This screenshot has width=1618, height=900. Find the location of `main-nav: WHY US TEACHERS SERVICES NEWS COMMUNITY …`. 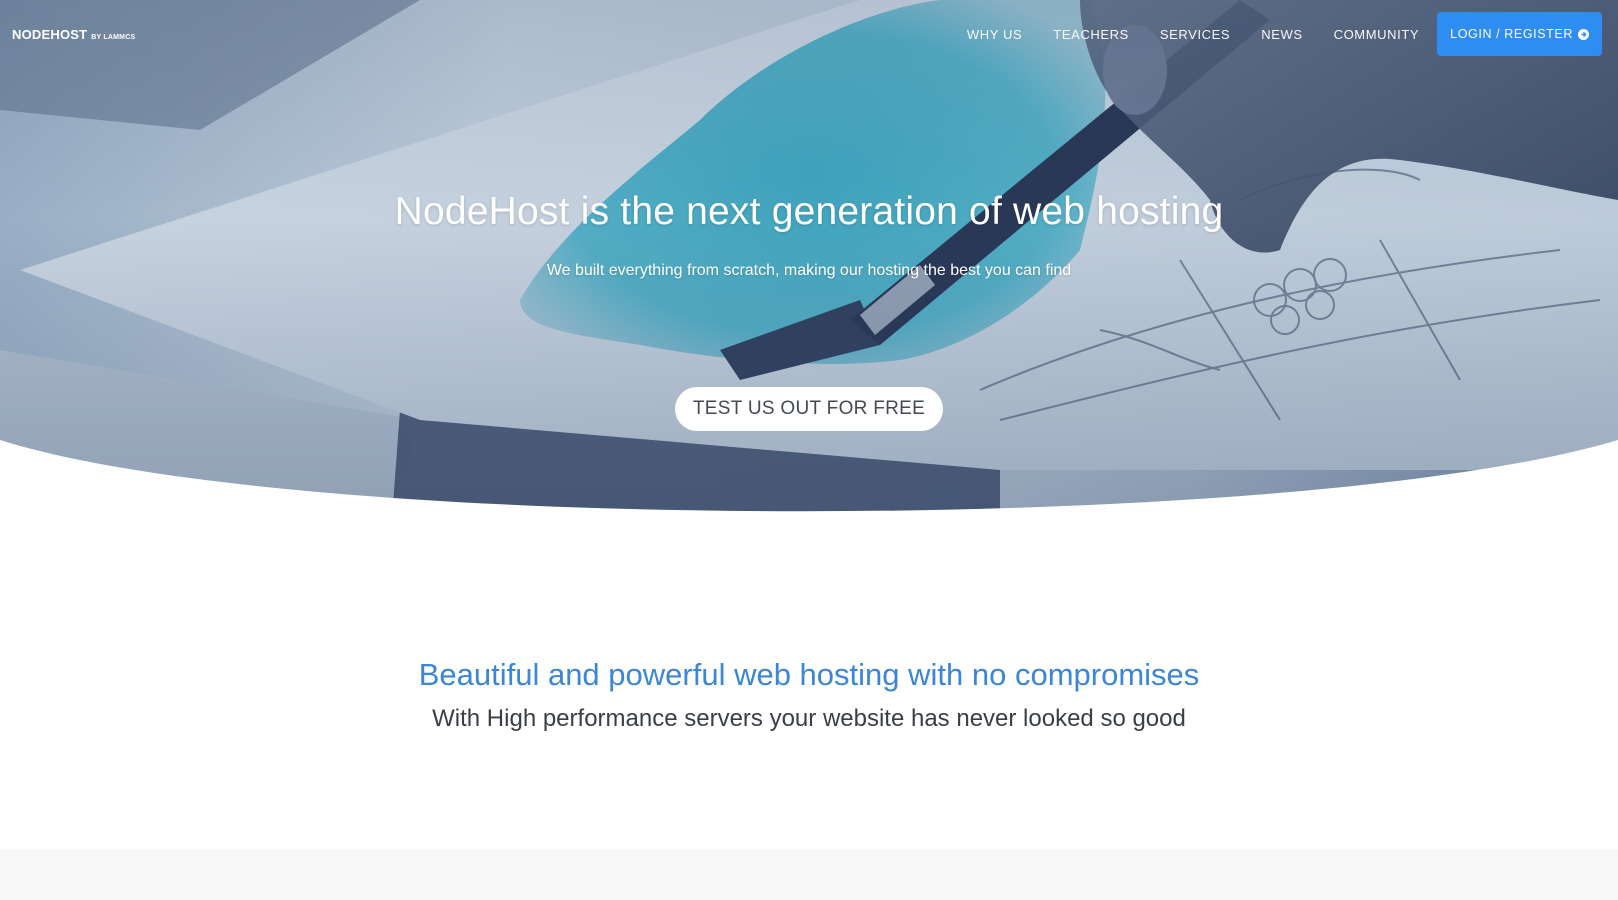

main-nav: WHY US TEACHERS SERVICES NEWS COMMUNITY … is located at coordinates (1284, 34).